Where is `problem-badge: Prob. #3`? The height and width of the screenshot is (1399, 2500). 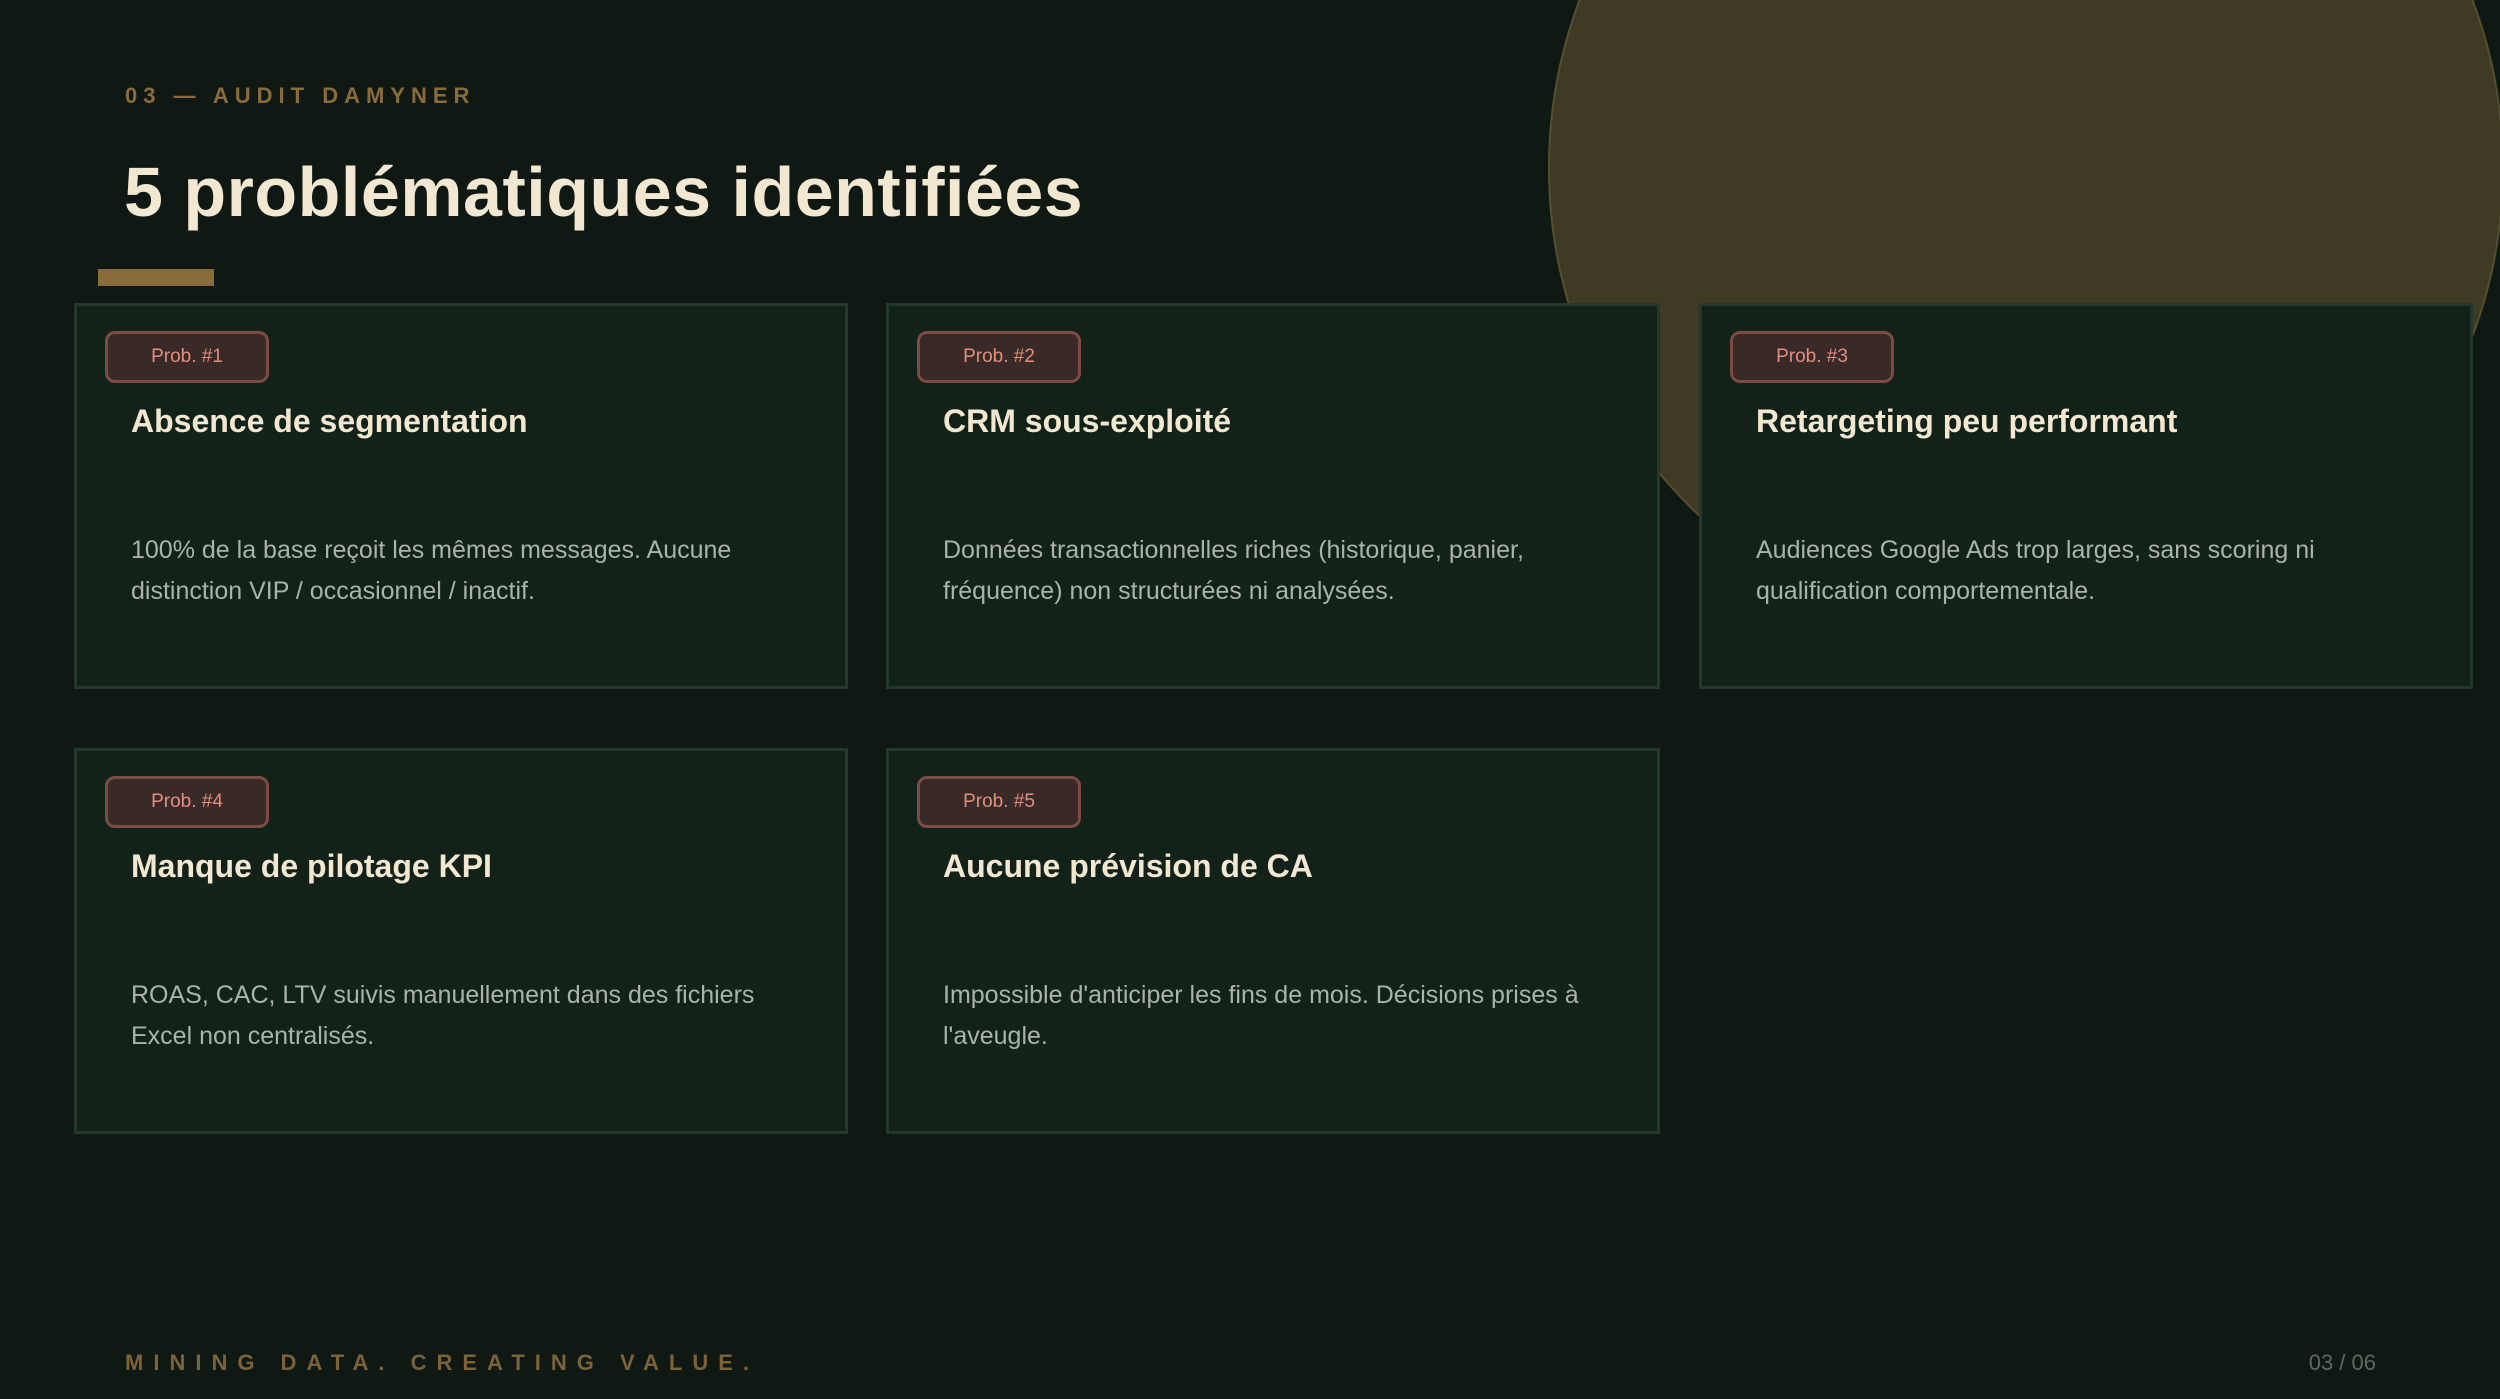 problem-badge: Prob. #3 is located at coordinates (1812, 357).